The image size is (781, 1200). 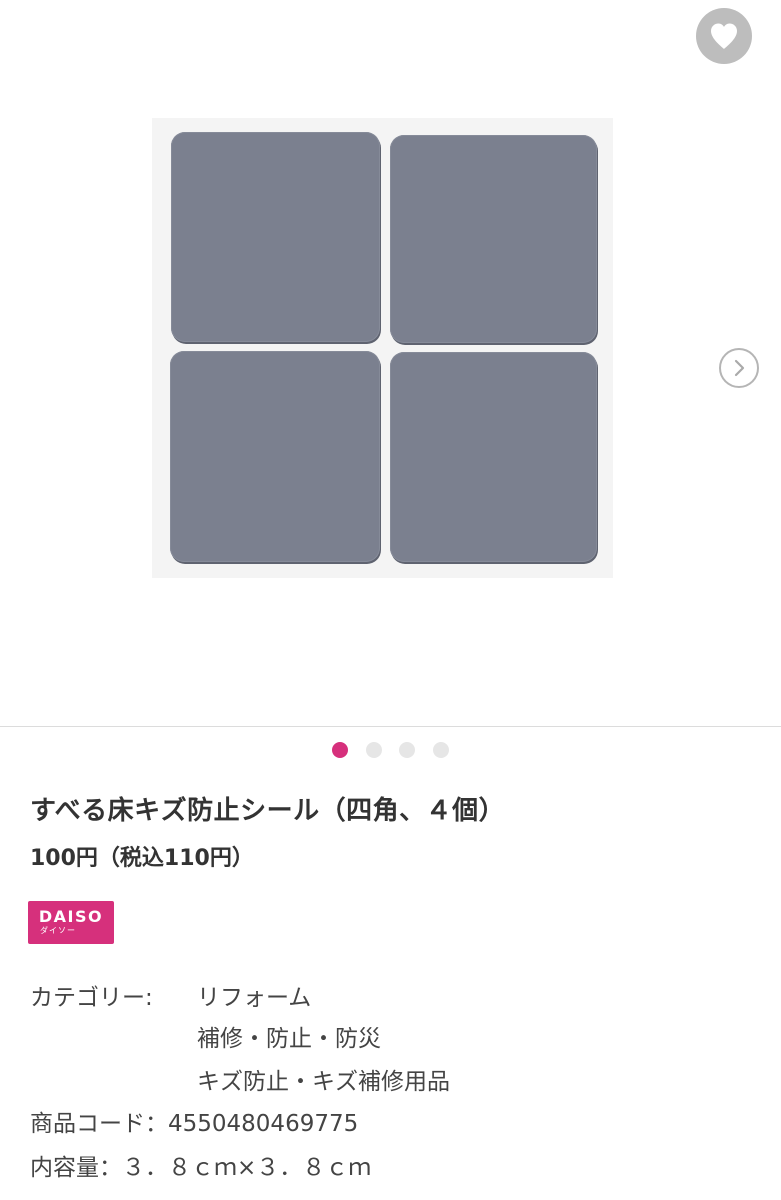 I want to click on category-link: 補修・防止・防災, so click(x=289, y=1036).